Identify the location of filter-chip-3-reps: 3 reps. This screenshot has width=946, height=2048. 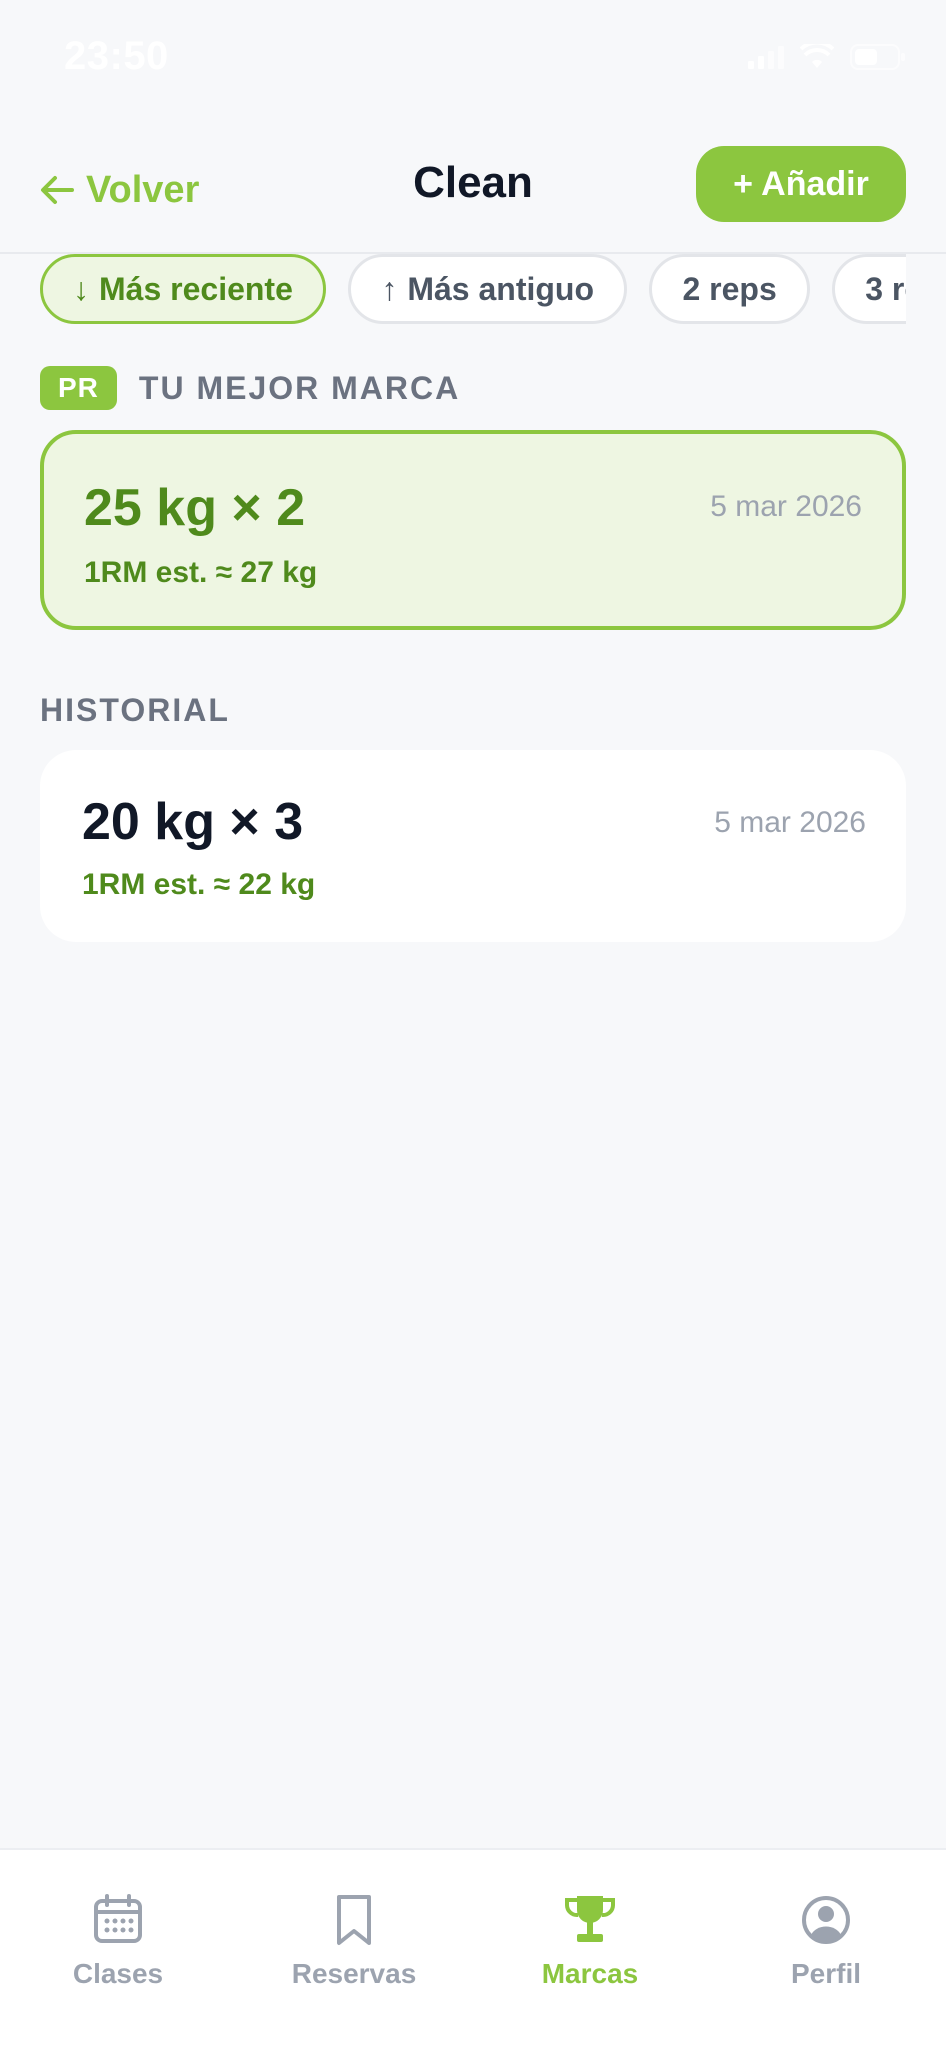
(869, 289).